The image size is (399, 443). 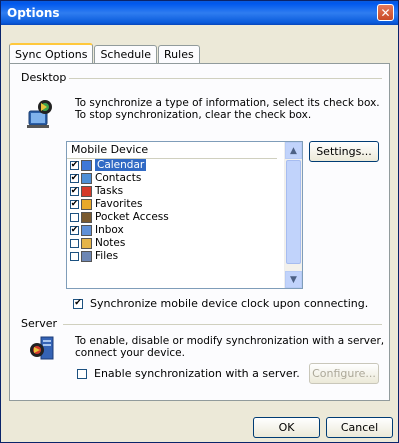 What do you see at coordinates (176, 204) in the screenshot?
I see `list-item: ✔ Favorites` at bounding box center [176, 204].